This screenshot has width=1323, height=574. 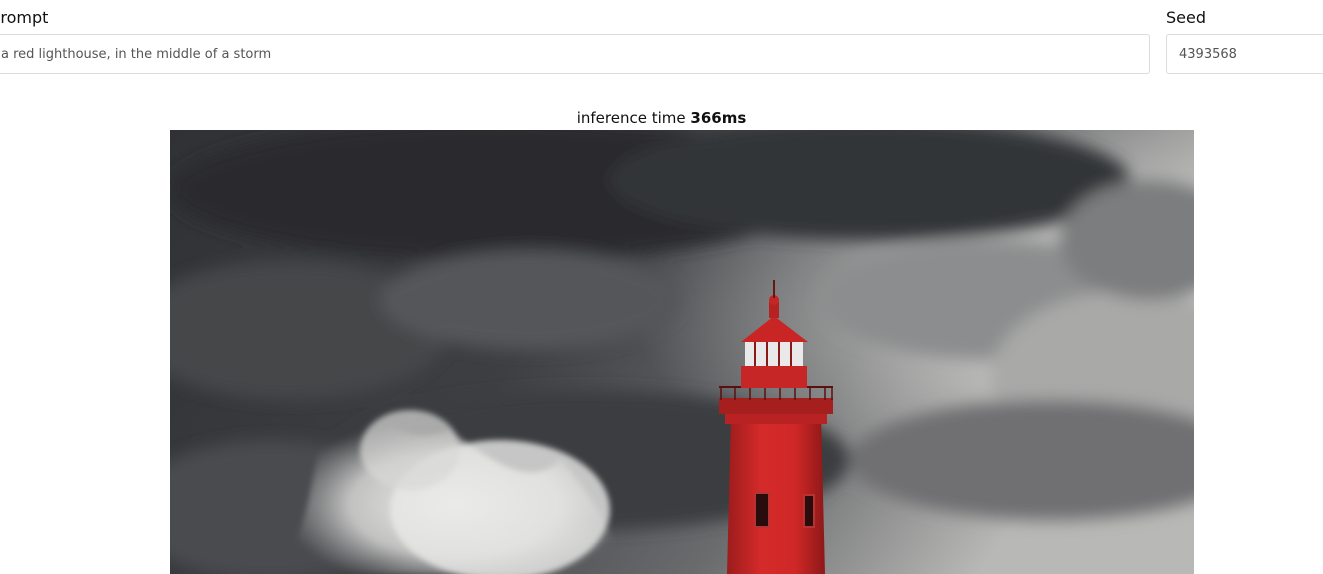 I want to click on inference-time-value: 366ms, so click(x=718, y=118).